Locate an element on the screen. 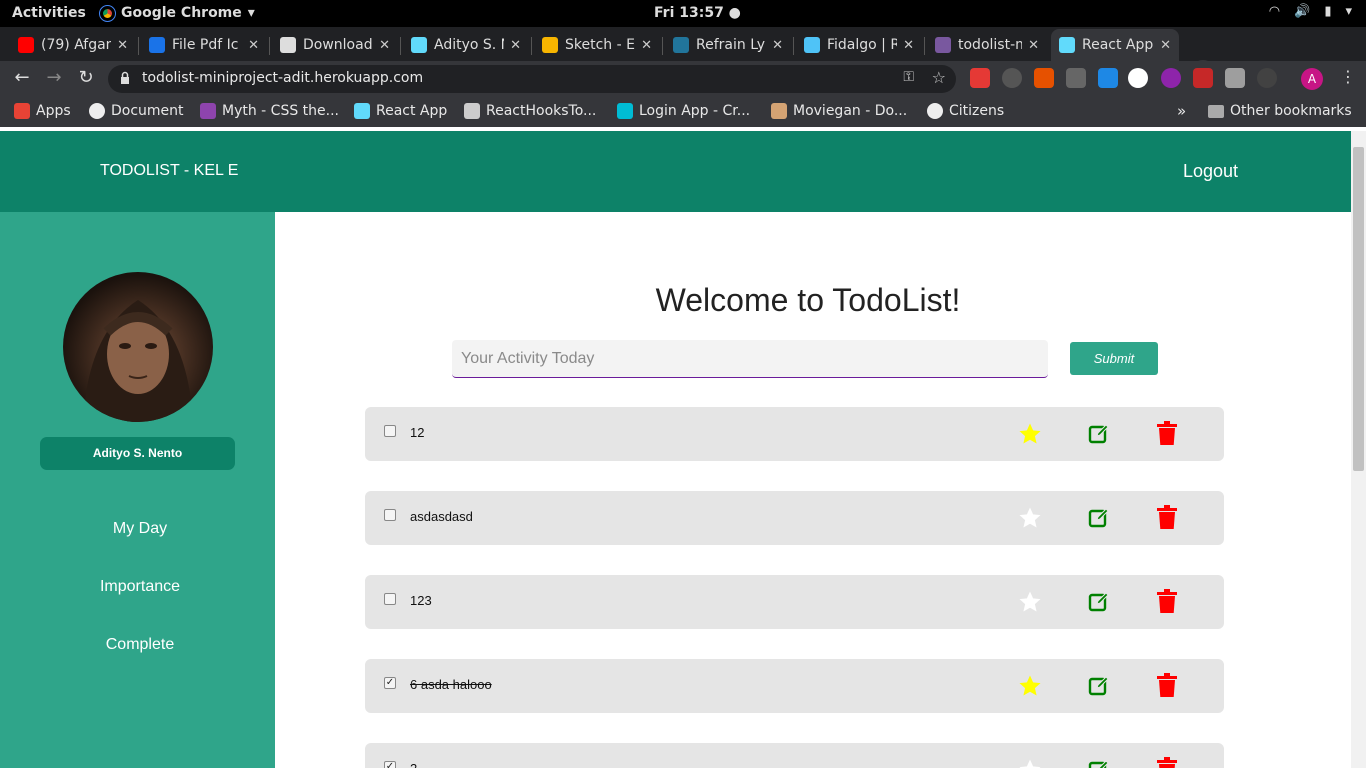  user-name-badge: Adityo S. Nento is located at coordinates (137, 453).